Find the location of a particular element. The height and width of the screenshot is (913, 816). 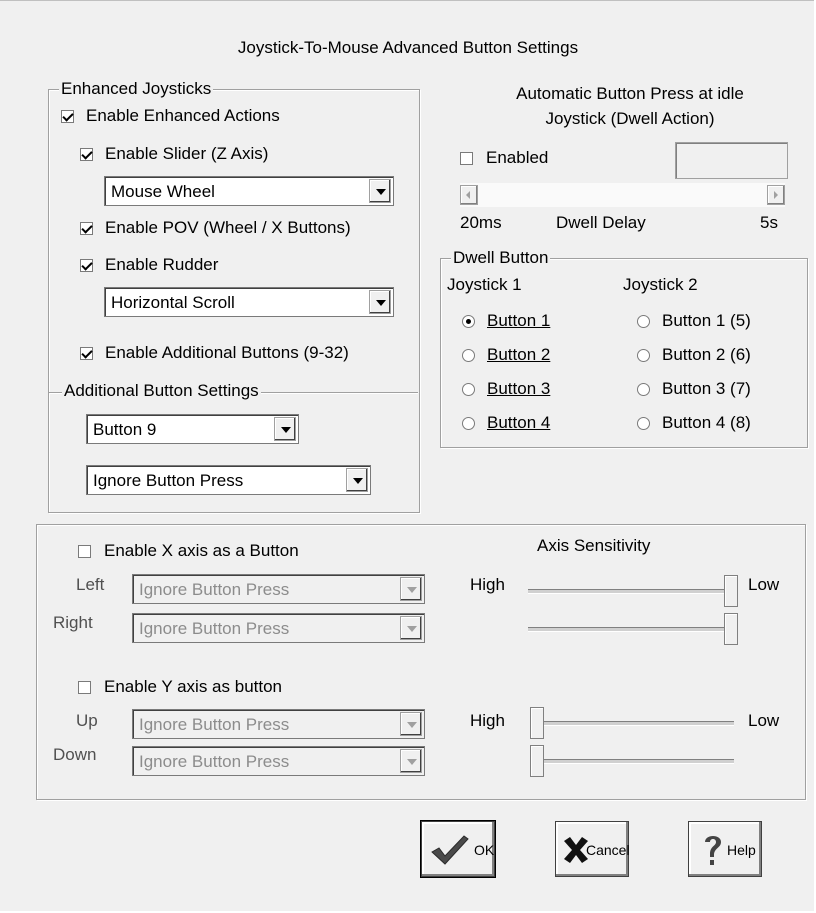

dwell-radio-j1-button3 is located at coordinates (468, 389).